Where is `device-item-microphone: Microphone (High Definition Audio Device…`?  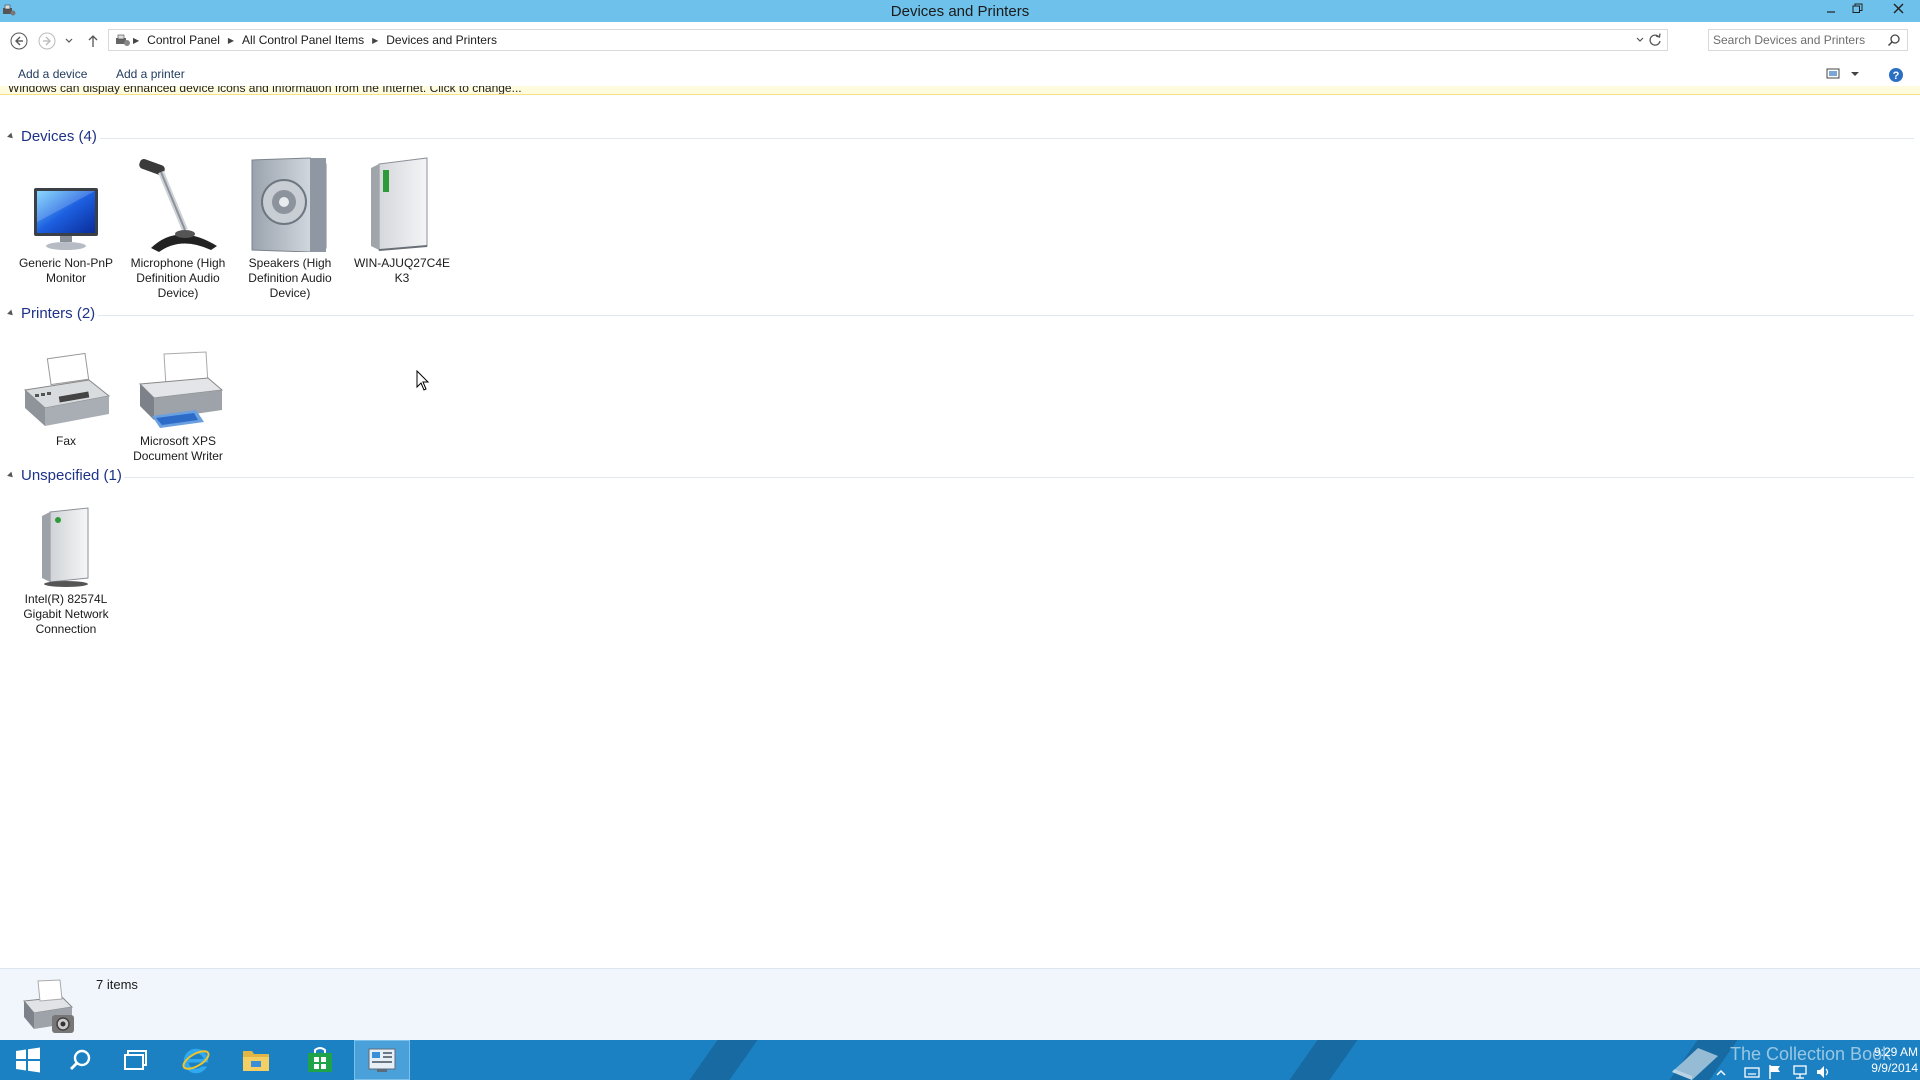 device-item-microphone: Microphone (High Definition Audio Device… is located at coordinates (178, 226).